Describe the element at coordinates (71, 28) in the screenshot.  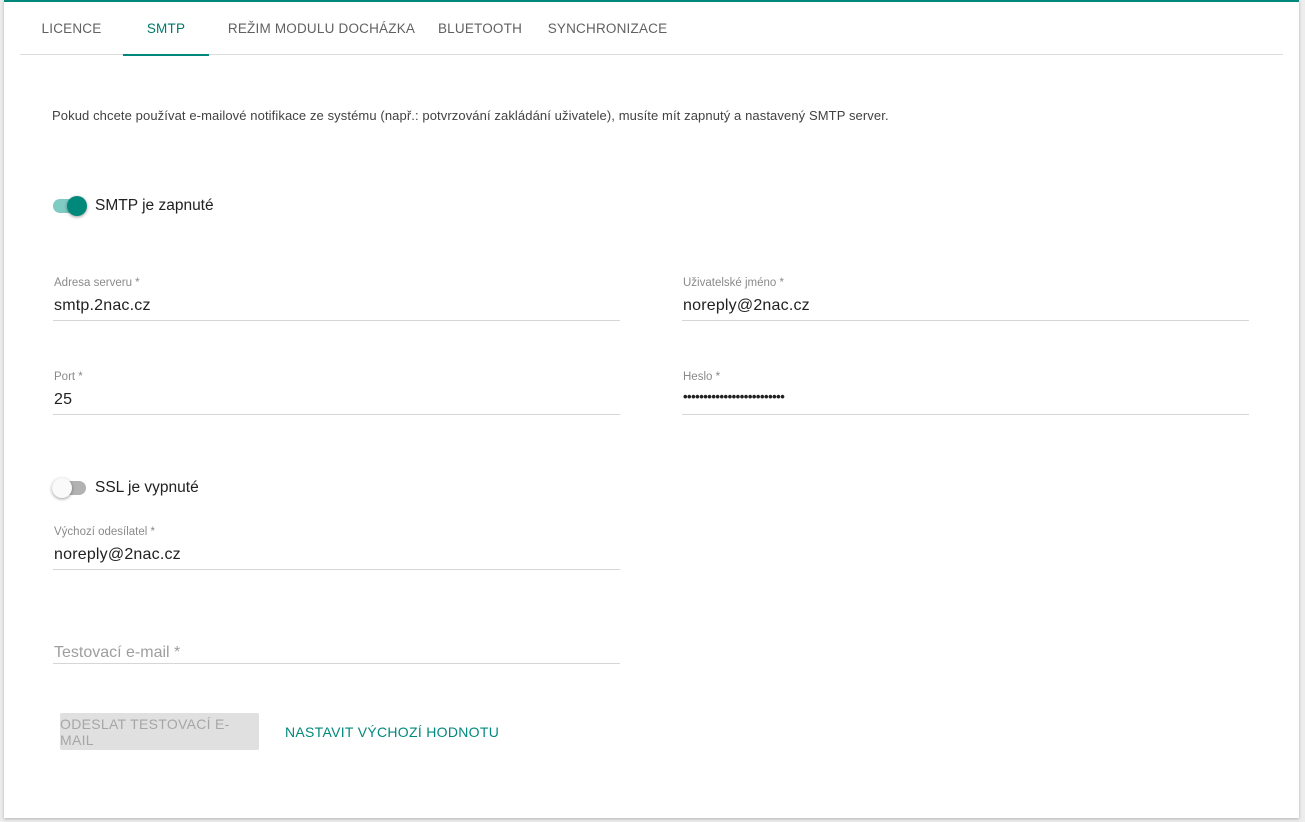
I see `tab-licence: LICENCE` at that location.